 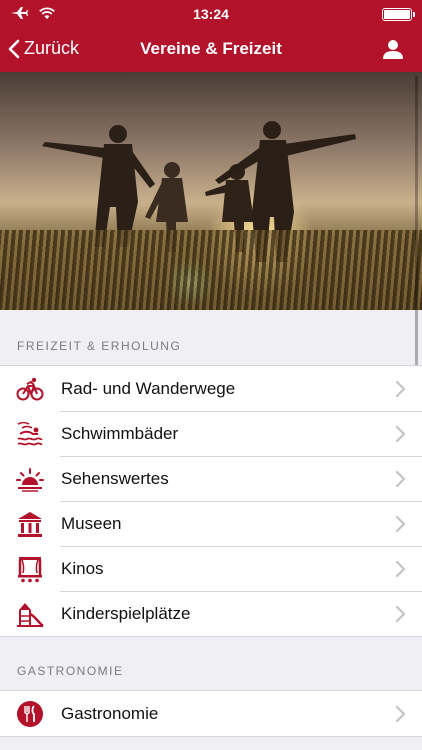 I want to click on navigation-bar: Zurück Vereine & Freizeit, so click(x=211, y=51).